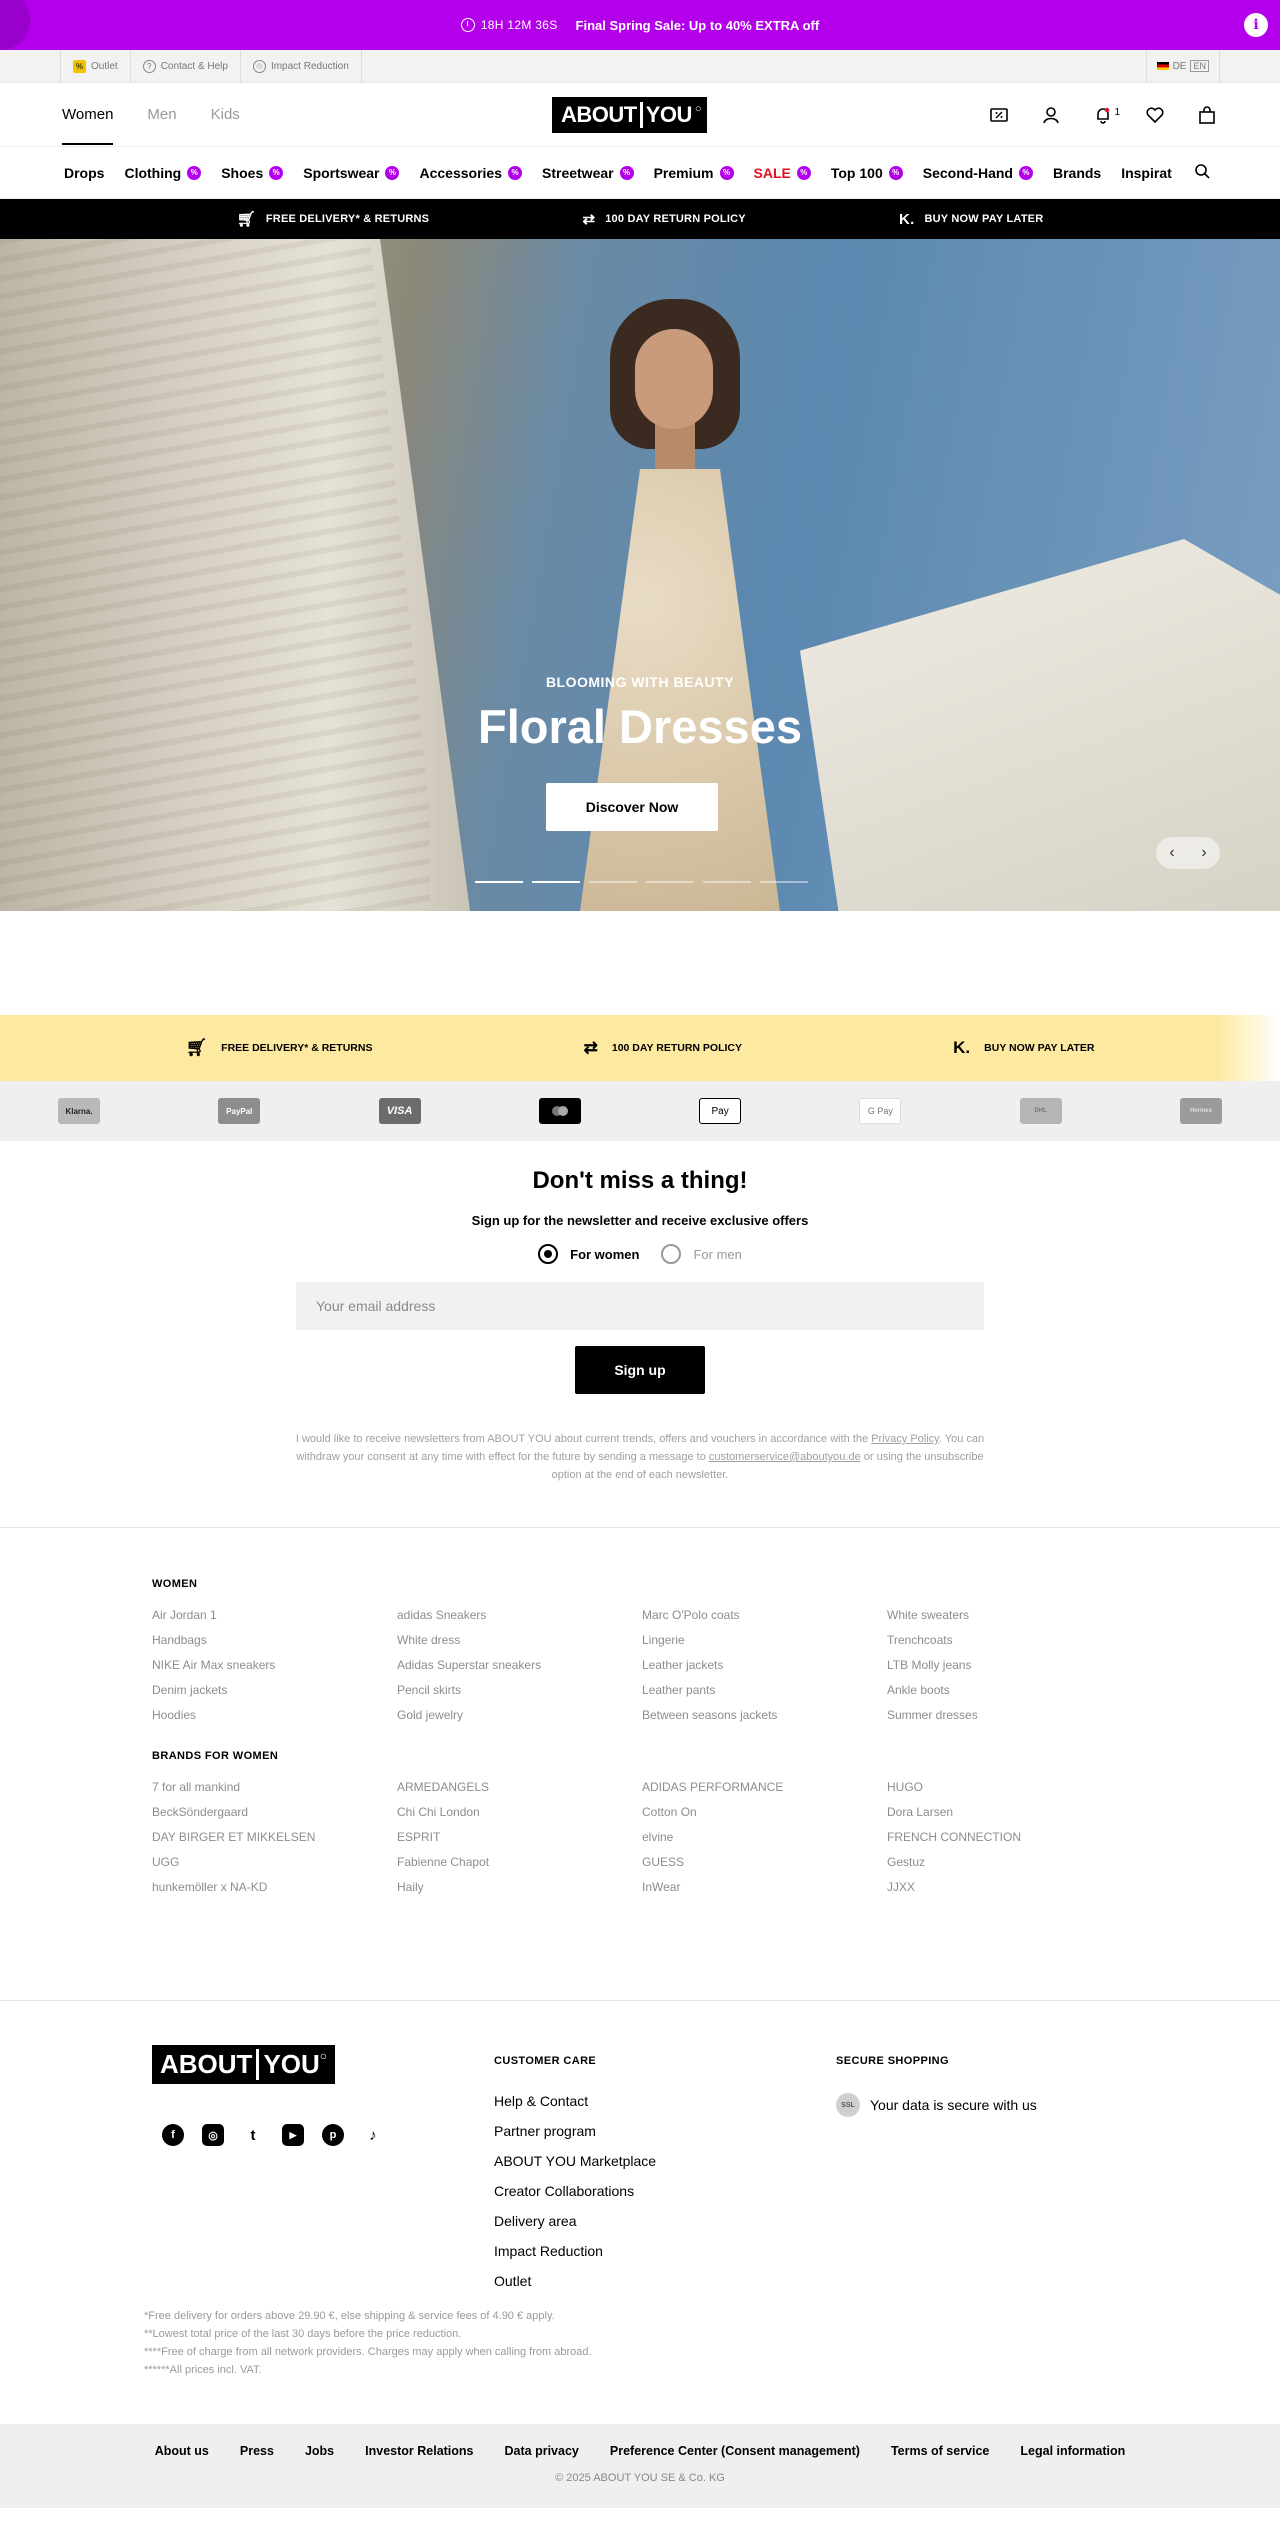  Describe the element at coordinates (735, 2451) in the screenshot. I see `preference-center-link: Preference Center (Consent management)` at that location.